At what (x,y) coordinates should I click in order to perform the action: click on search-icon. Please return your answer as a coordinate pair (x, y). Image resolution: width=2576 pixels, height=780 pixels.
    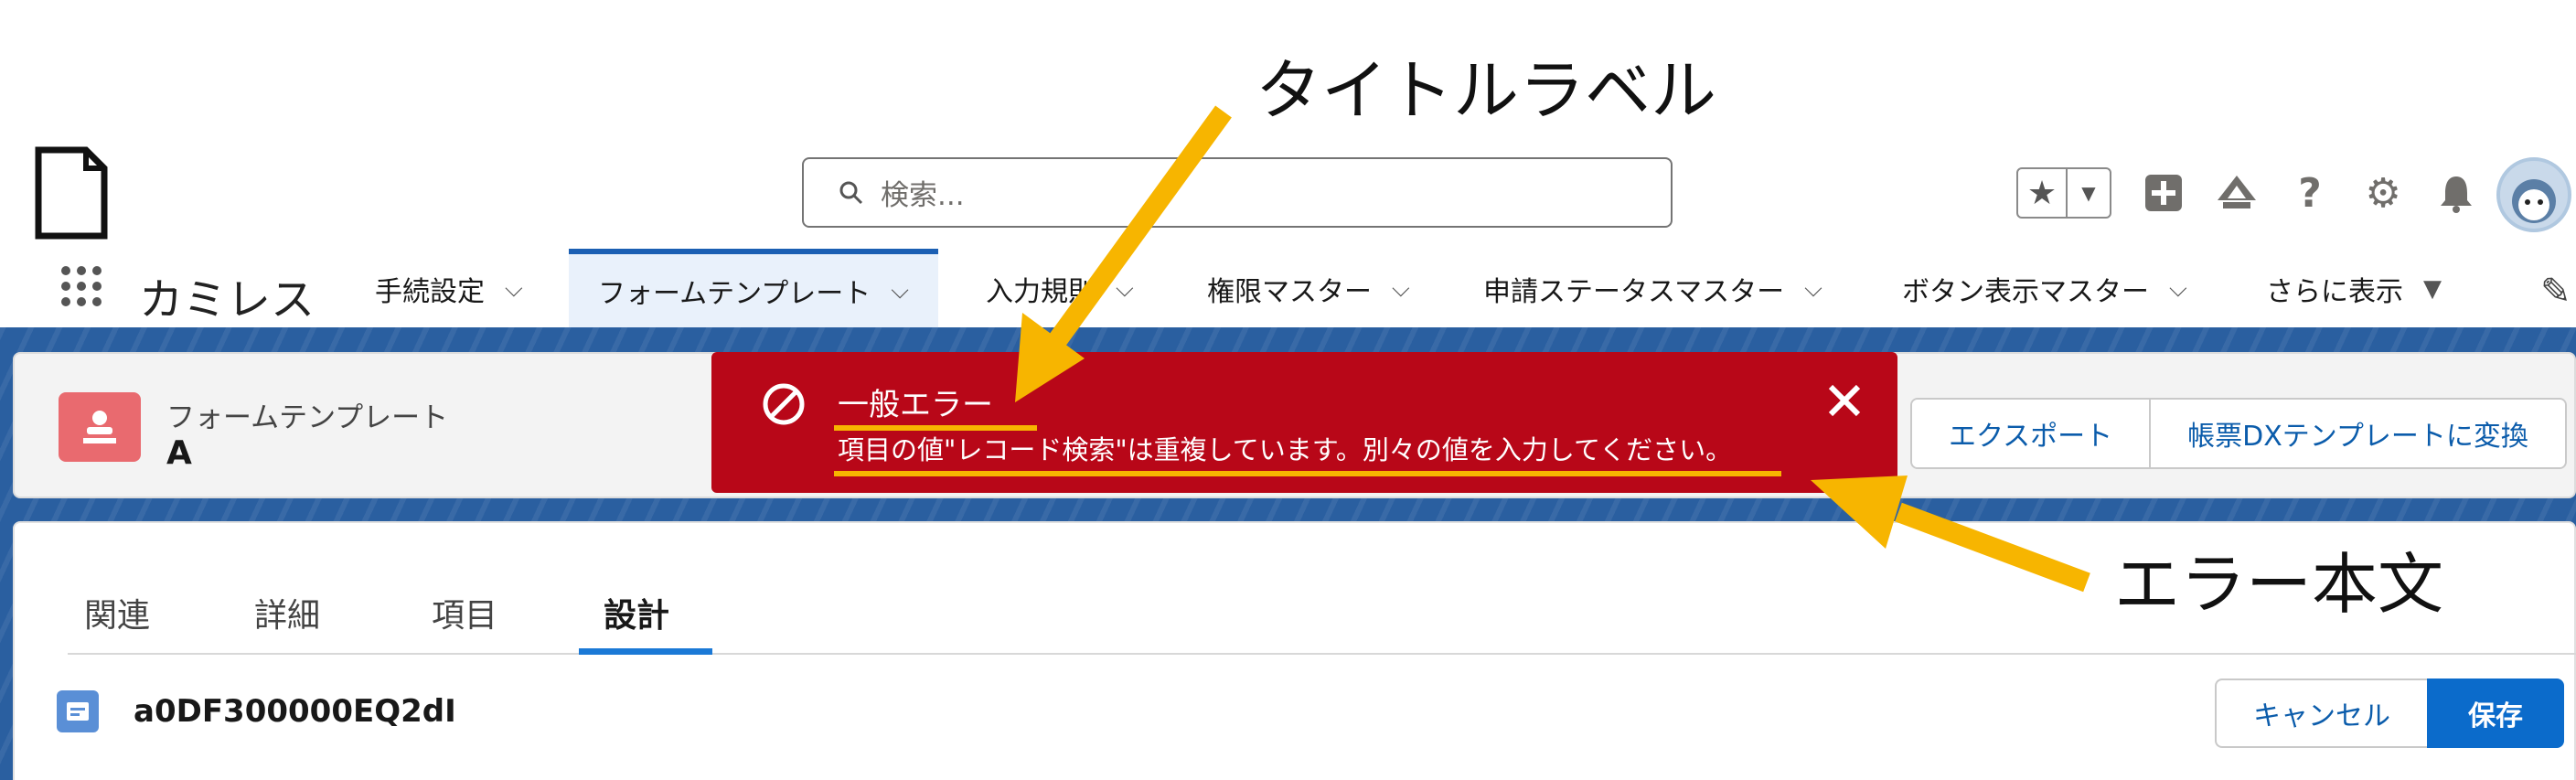
    Looking at the image, I should click on (851, 192).